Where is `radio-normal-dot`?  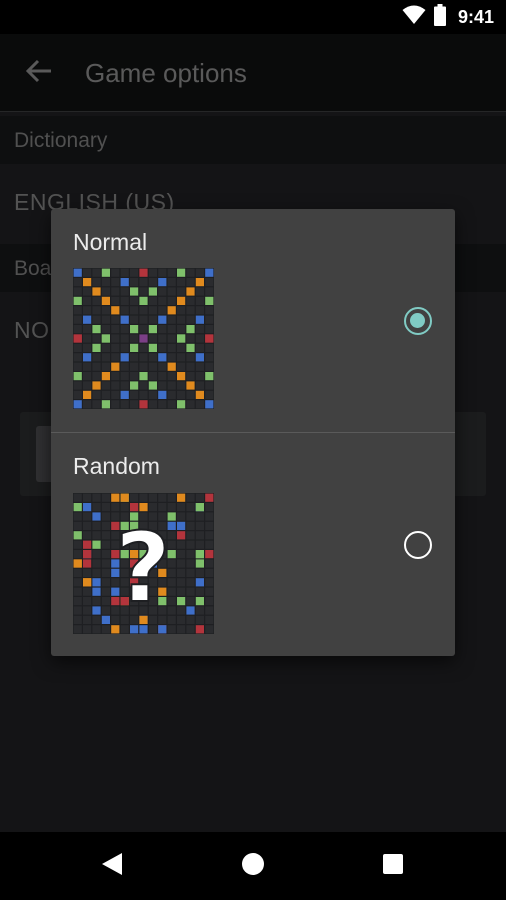 radio-normal-dot is located at coordinates (417, 320).